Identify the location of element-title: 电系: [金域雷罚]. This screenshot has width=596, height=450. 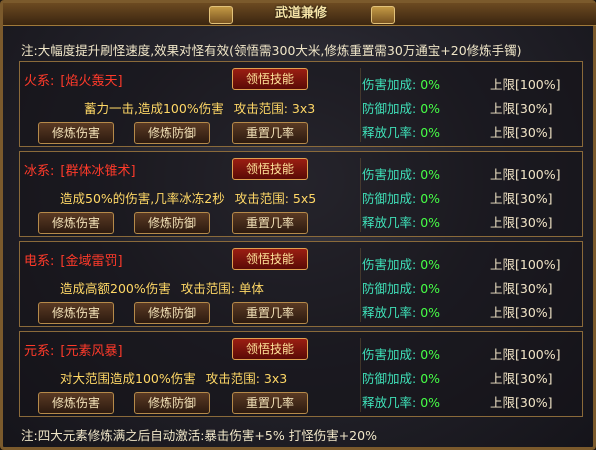
(73, 259).